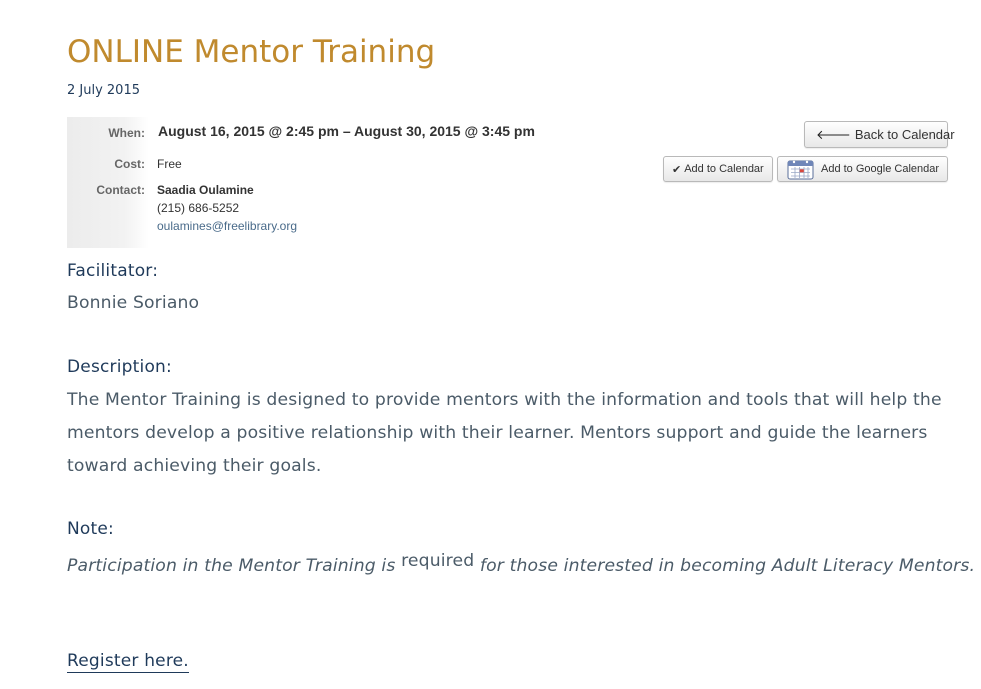  Describe the element at coordinates (251, 52) in the screenshot. I see `page-title: ONLINE Mentor Training` at that location.